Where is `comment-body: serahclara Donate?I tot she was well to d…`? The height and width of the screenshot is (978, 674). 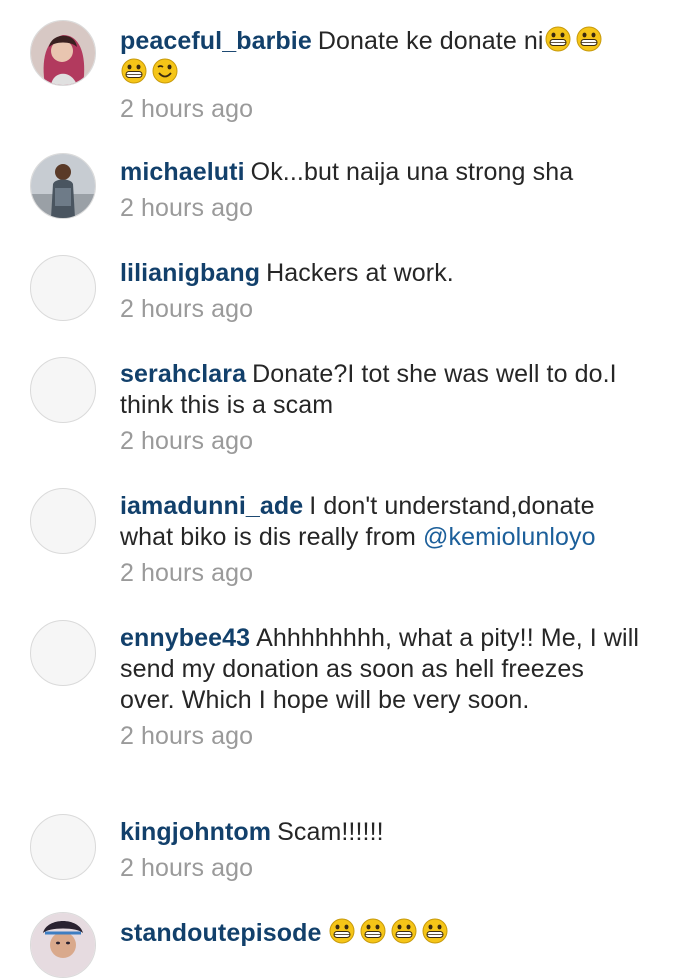
comment-body: serahclara Donate?I tot she was well to d… is located at coordinates (380, 408).